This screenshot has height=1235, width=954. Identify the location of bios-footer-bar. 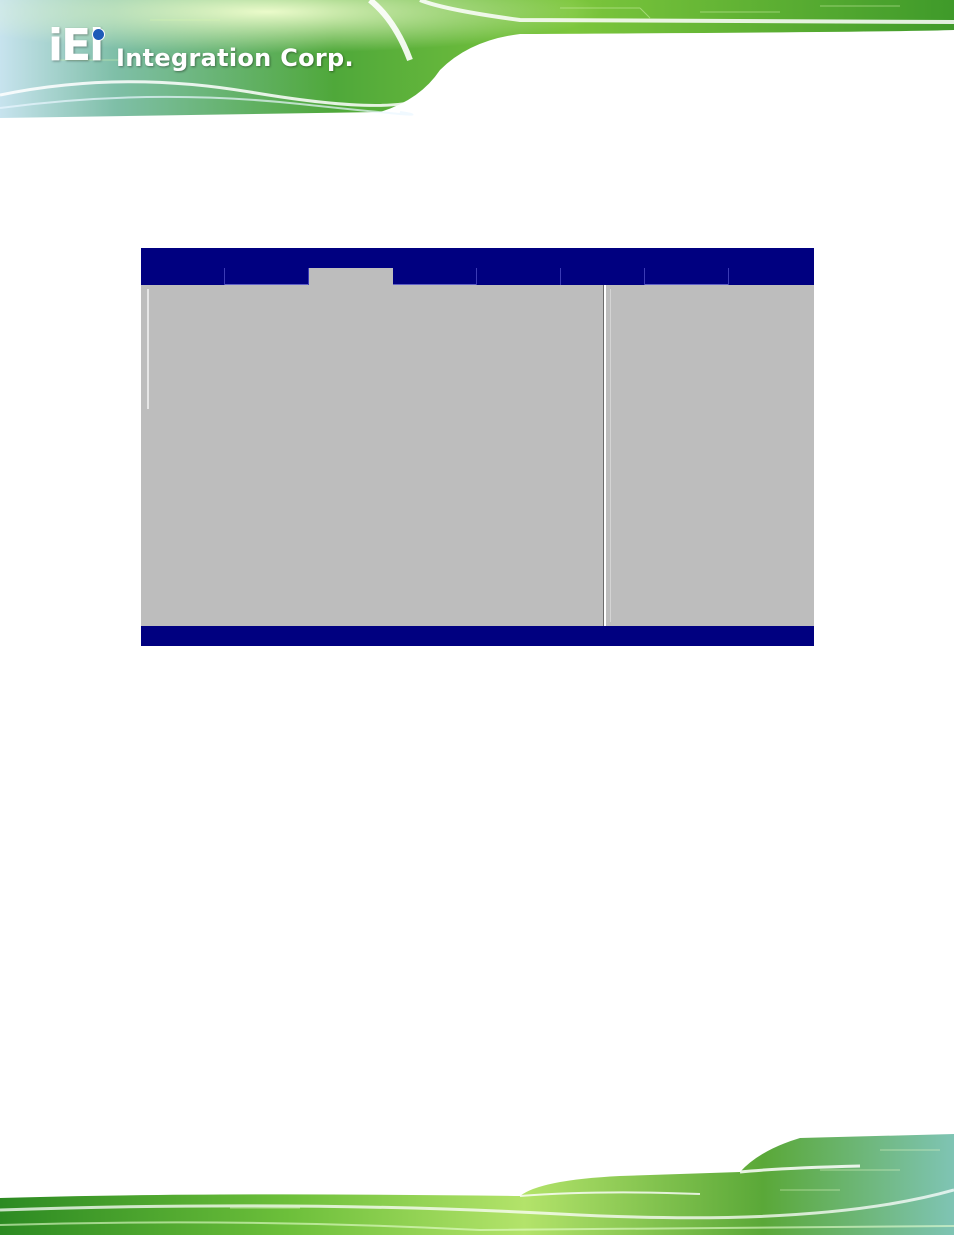
(477, 636).